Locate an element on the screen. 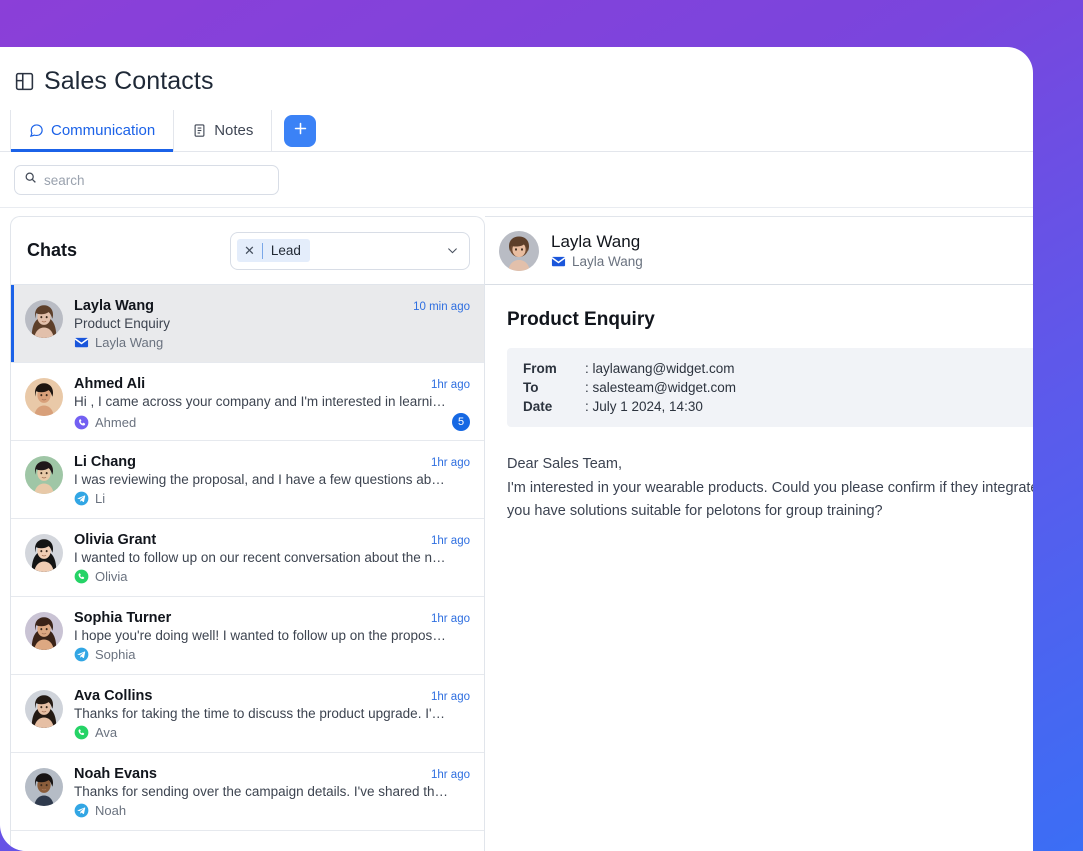 The height and width of the screenshot is (851, 1083). tab-bar: Communication Notes is located at coordinates (516, 131).